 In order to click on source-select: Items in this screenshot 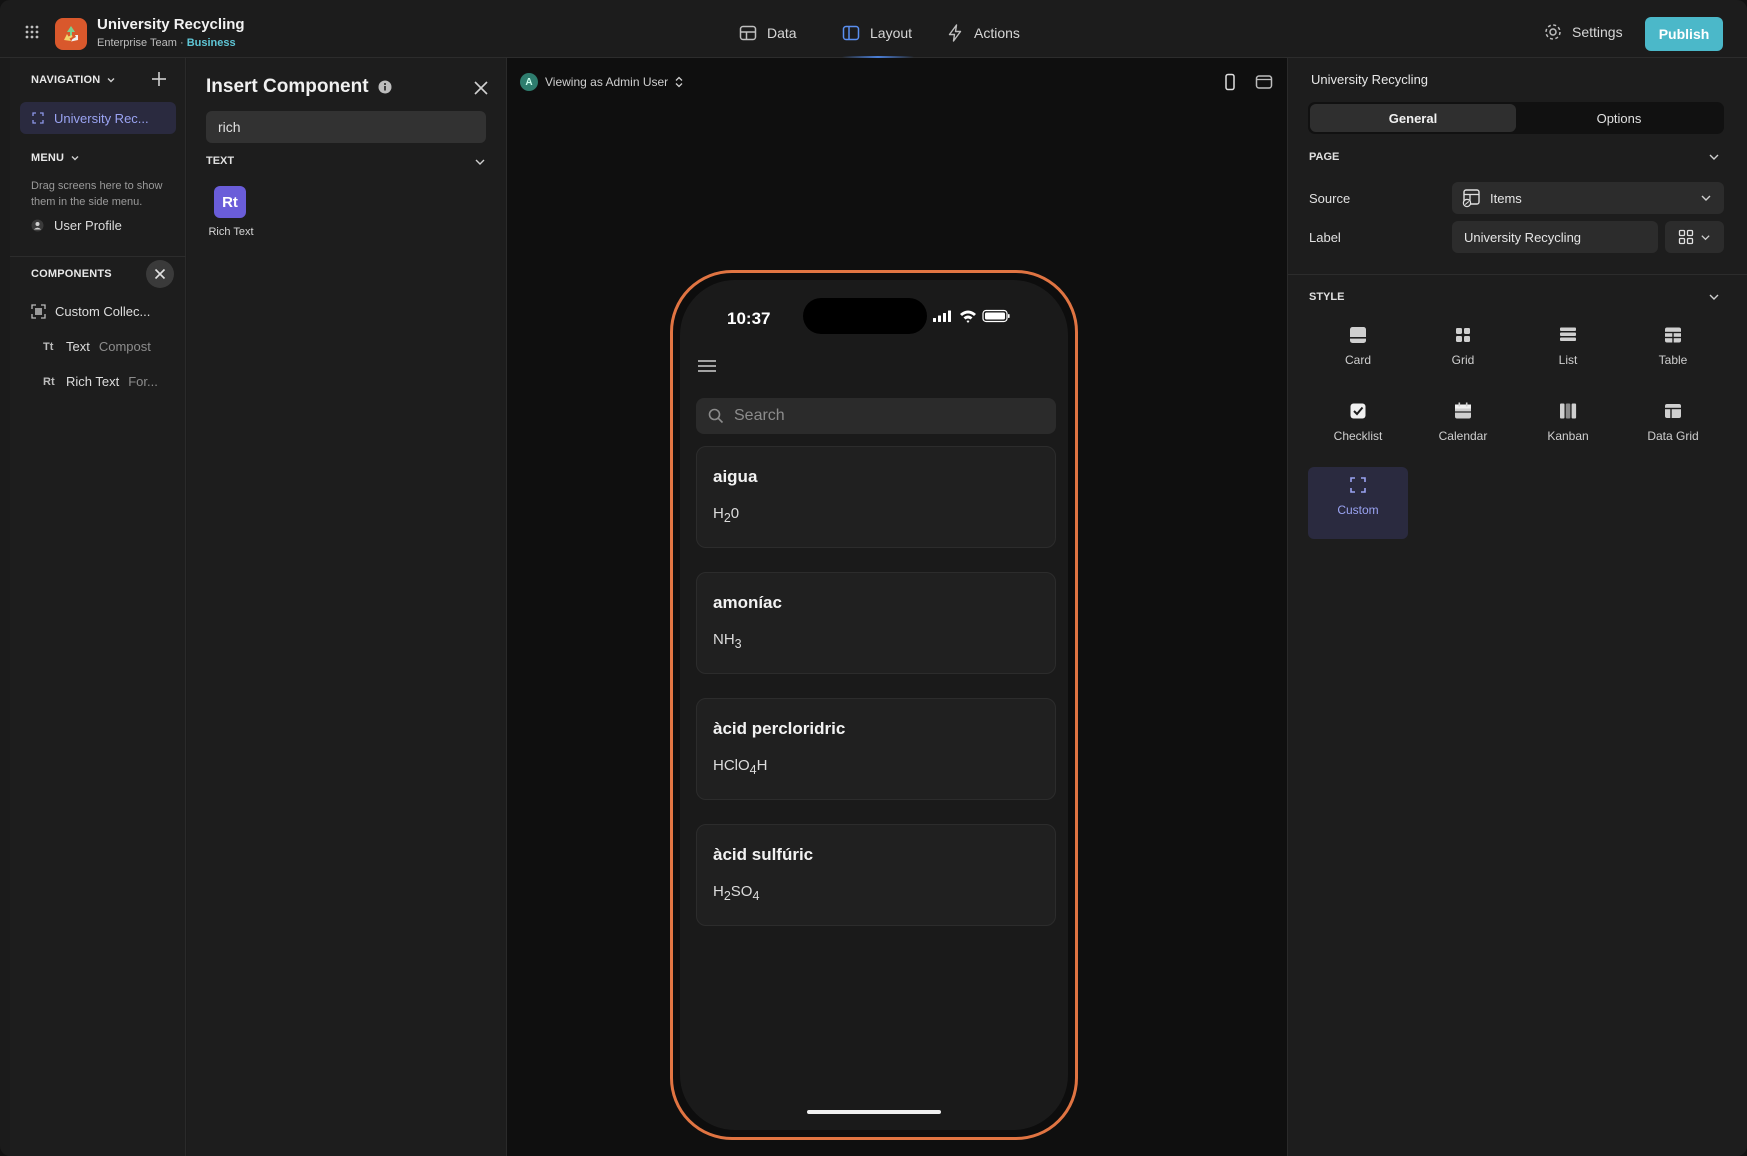, I will do `click(1588, 198)`.